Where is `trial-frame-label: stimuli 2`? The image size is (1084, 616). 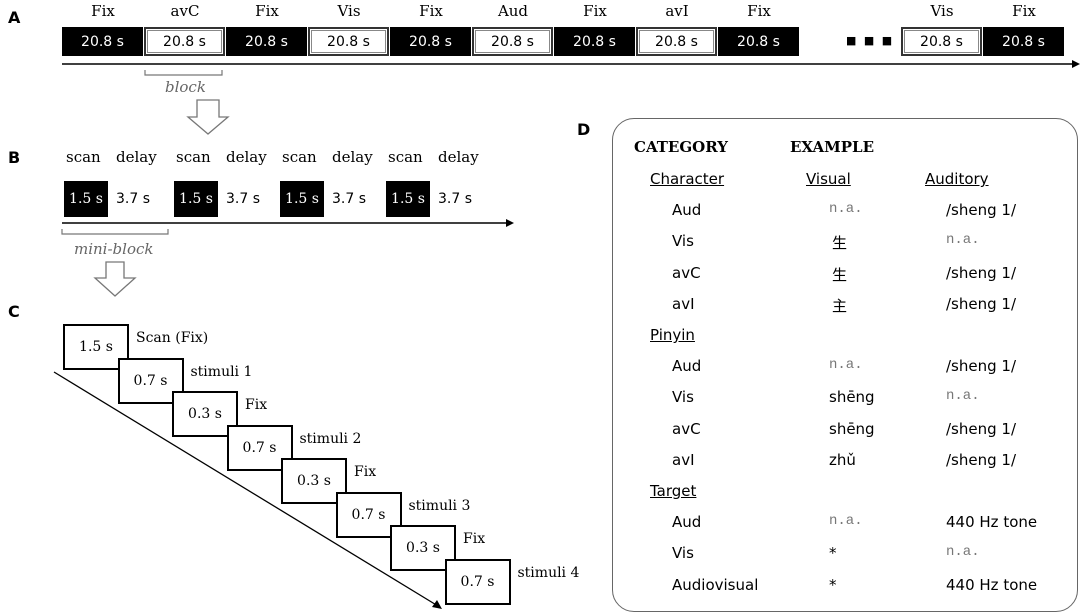
trial-frame-label: stimuli 2 is located at coordinates (330, 438).